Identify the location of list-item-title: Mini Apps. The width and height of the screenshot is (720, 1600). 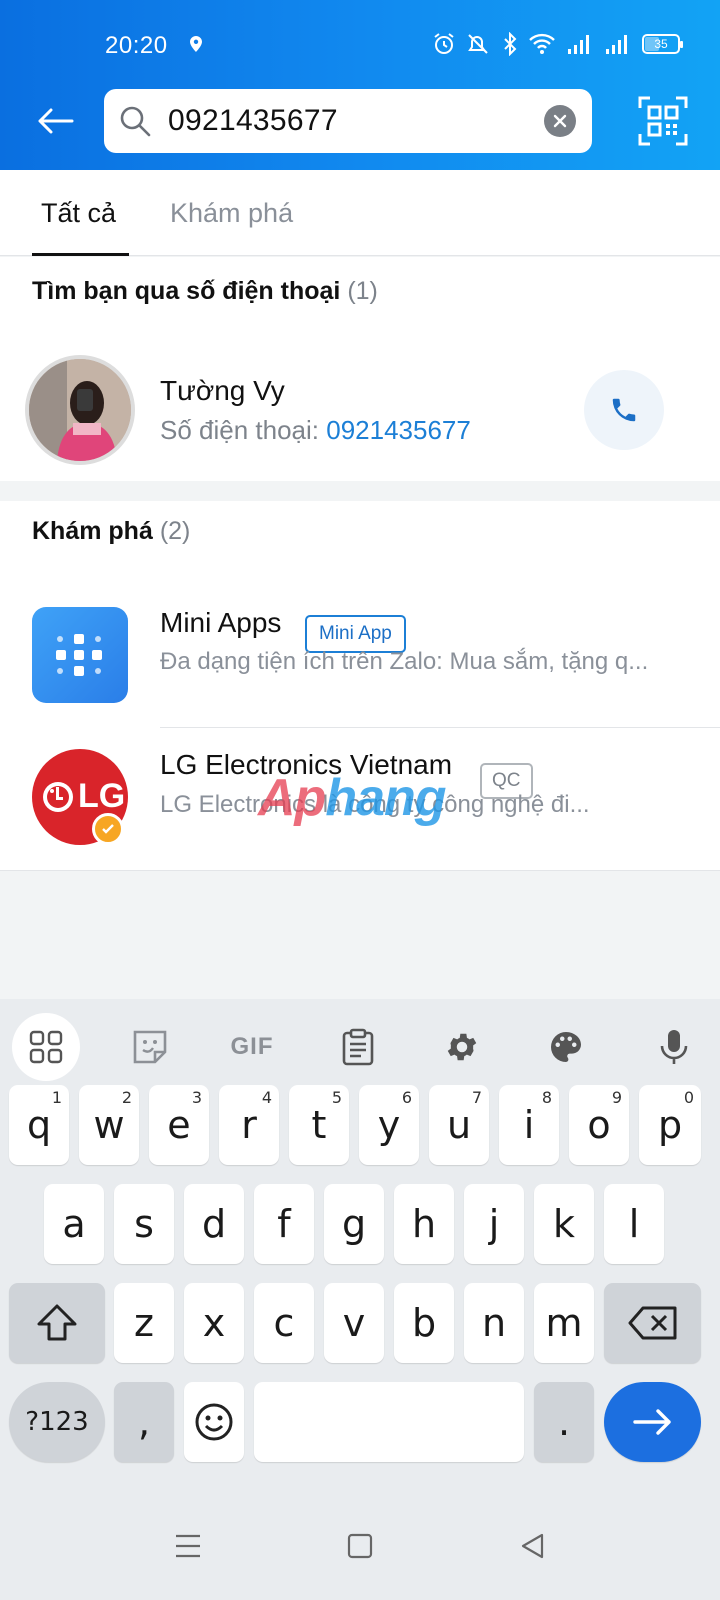
(220, 623).